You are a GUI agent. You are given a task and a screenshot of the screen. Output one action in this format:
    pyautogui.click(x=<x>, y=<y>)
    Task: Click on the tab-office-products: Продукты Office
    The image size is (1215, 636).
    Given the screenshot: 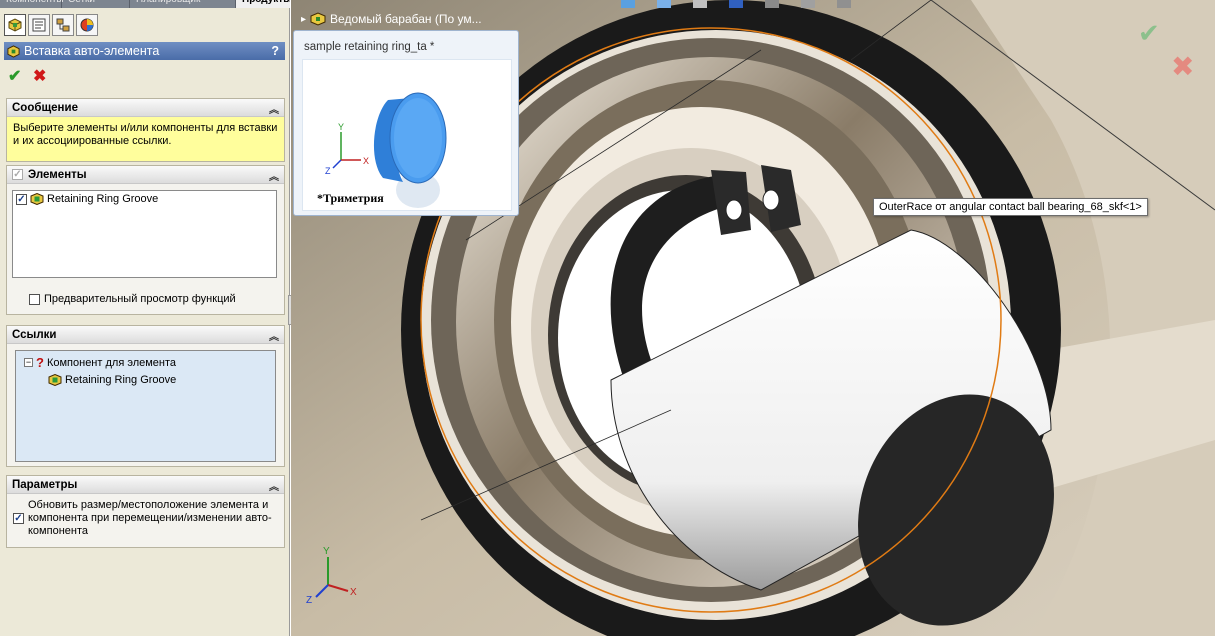 What is the action you would take?
    pyautogui.click(x=263, y=4)
    